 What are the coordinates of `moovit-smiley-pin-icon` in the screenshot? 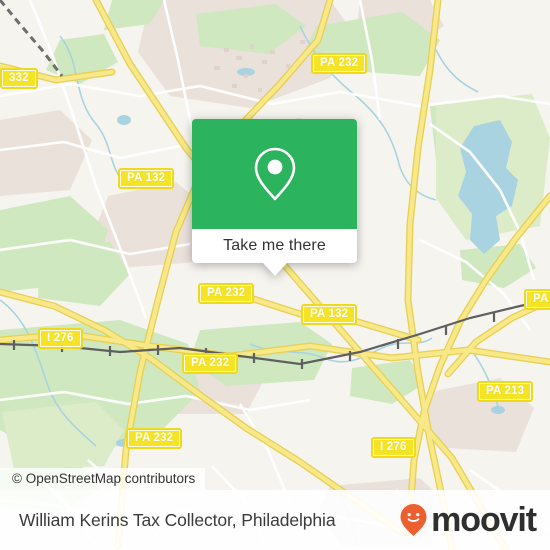 It's located at (413, 520).